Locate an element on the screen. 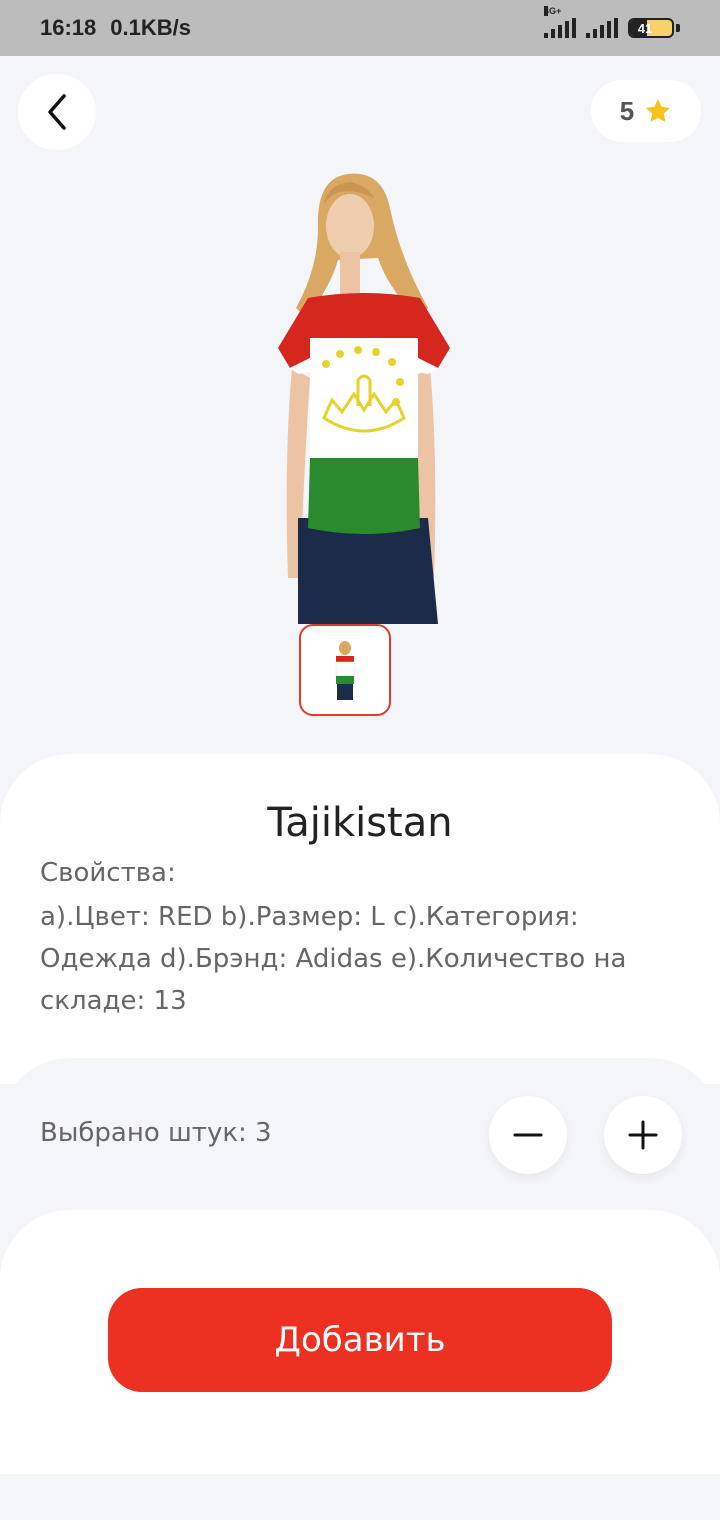  add-to-cart-button: Добавить is located at coordinates (360, 1340).